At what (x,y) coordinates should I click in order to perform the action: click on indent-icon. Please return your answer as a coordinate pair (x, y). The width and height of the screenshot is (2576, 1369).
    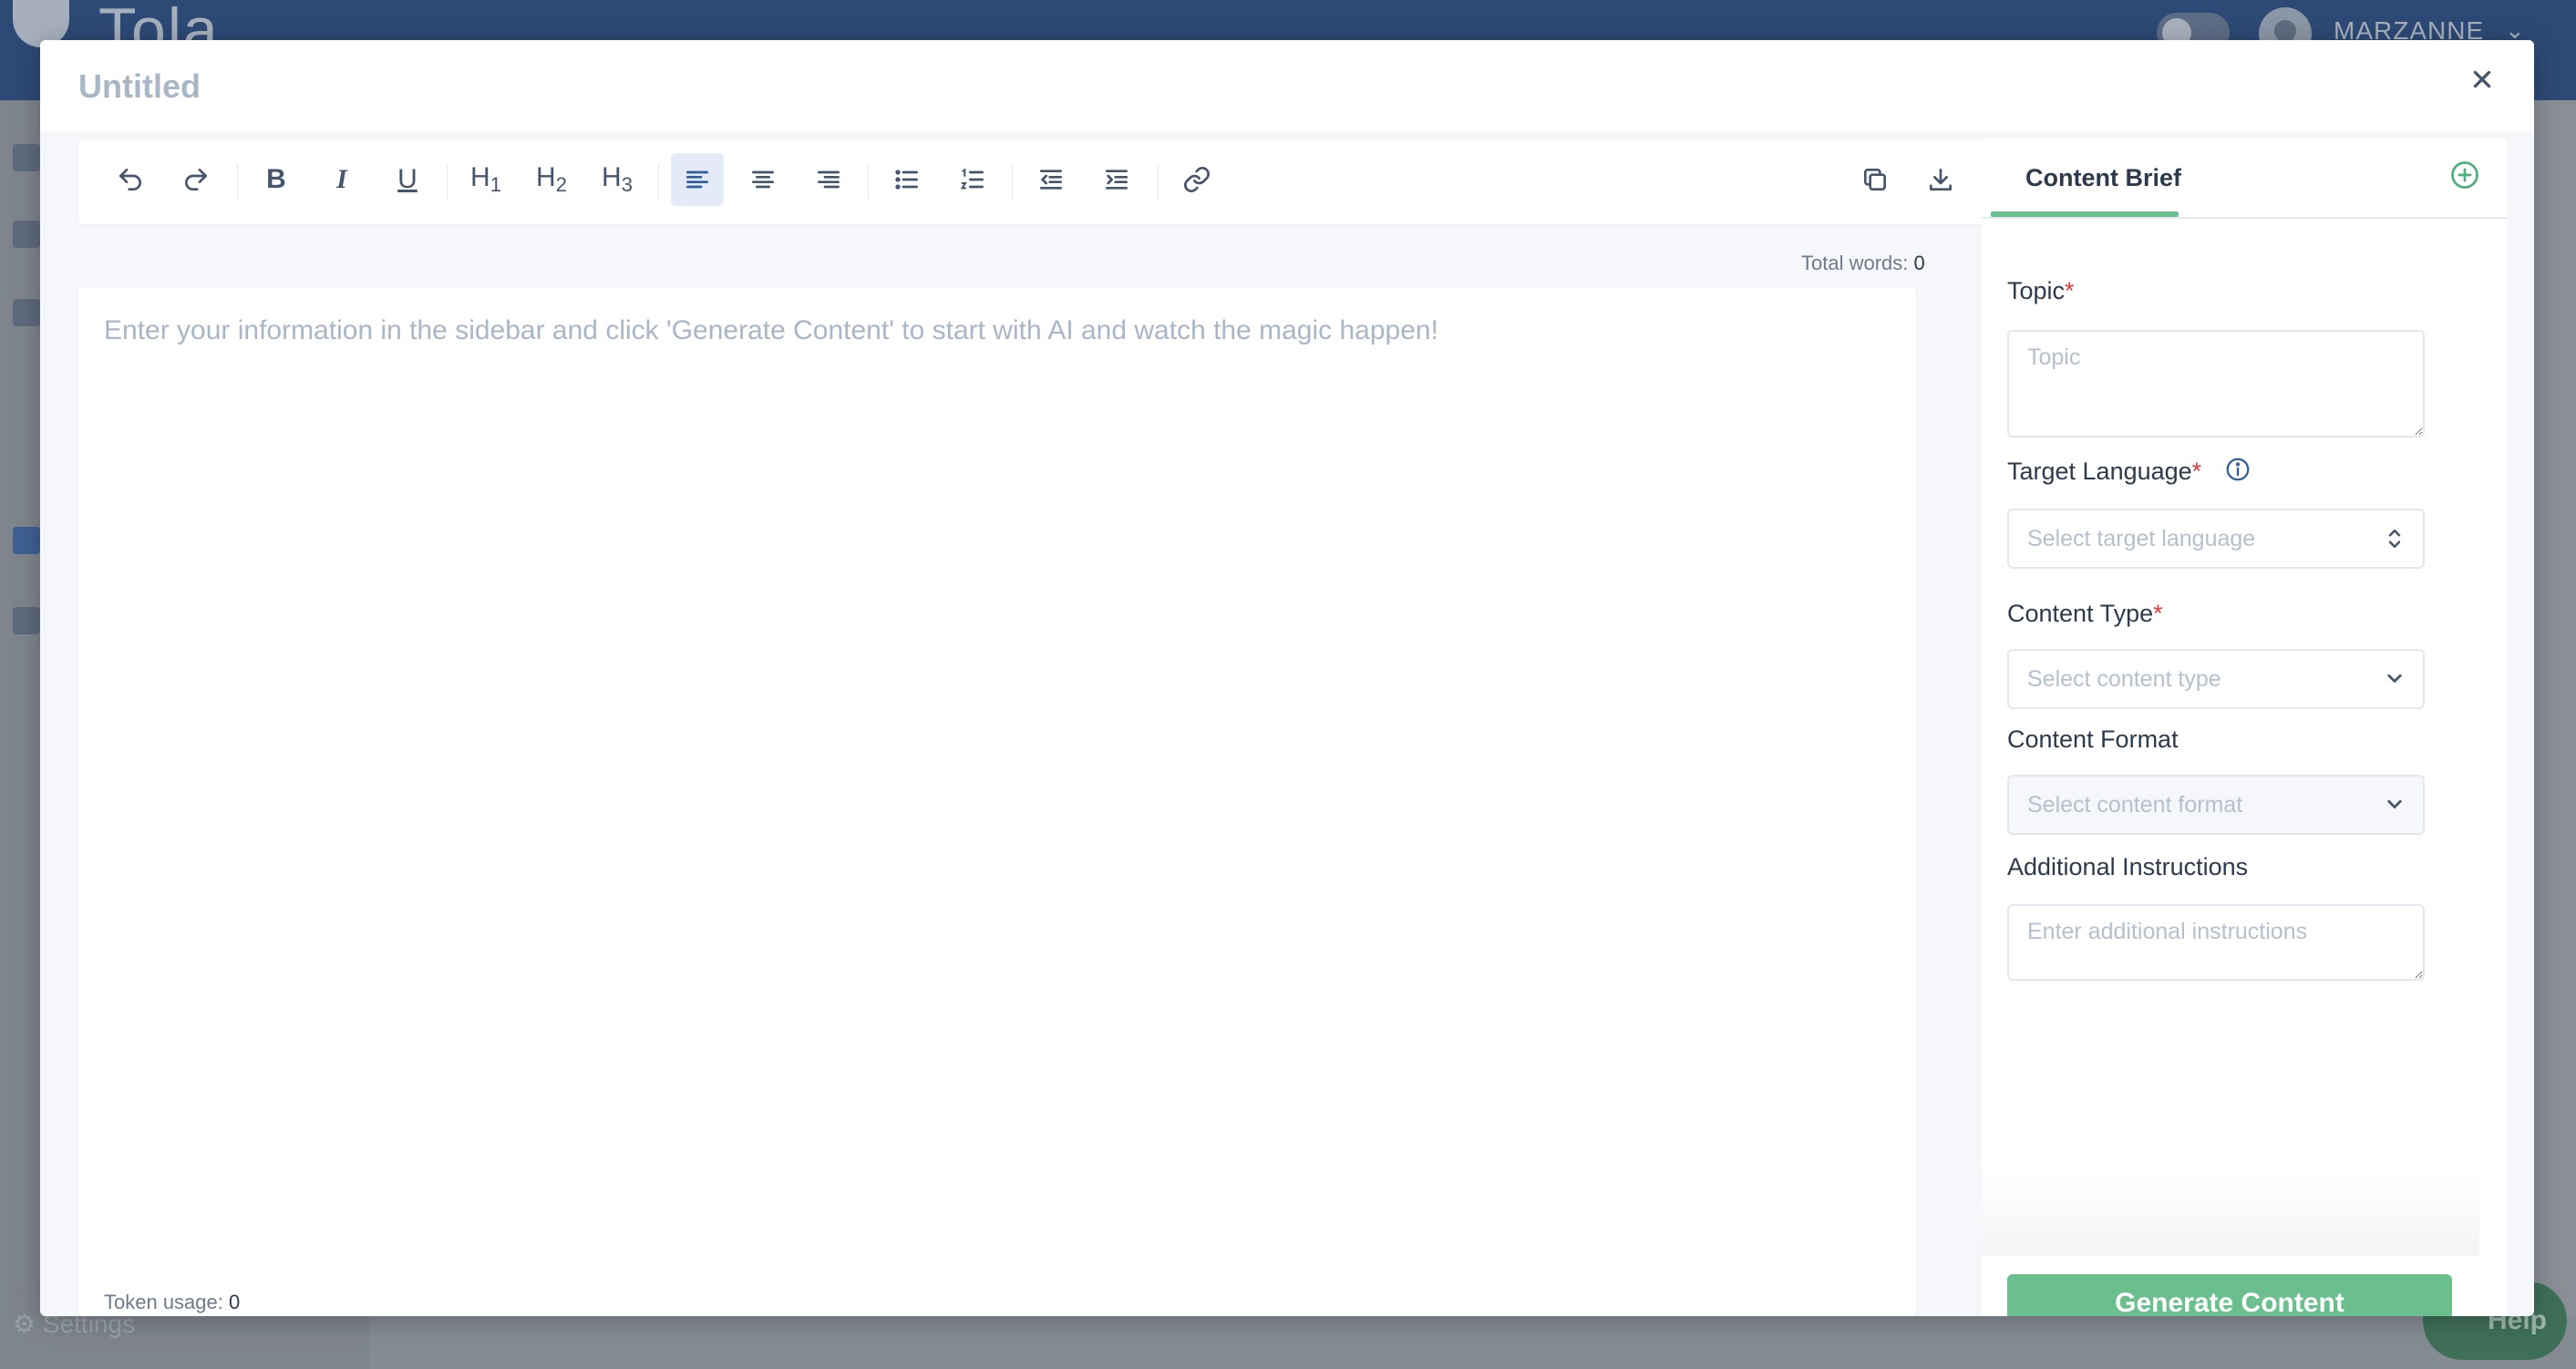
    Looking at the image, I should click on (1117, 180).